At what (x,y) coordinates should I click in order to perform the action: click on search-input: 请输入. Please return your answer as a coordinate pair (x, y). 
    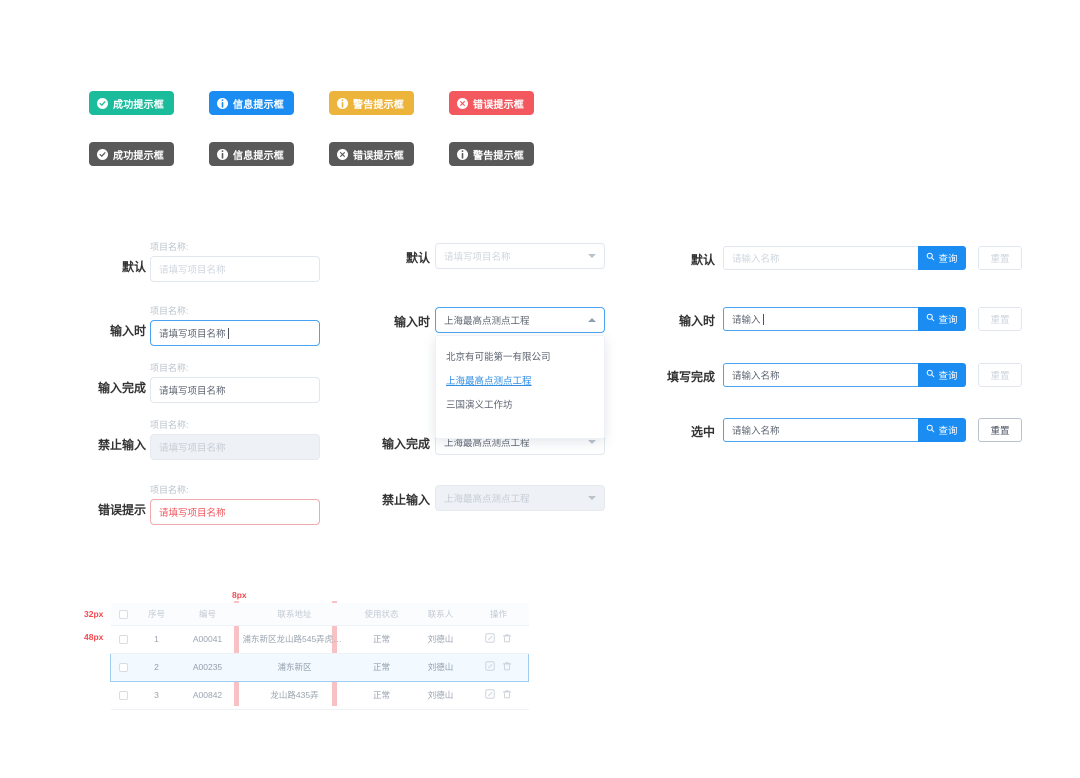
    Looking at the image, I should click on (820, 319).